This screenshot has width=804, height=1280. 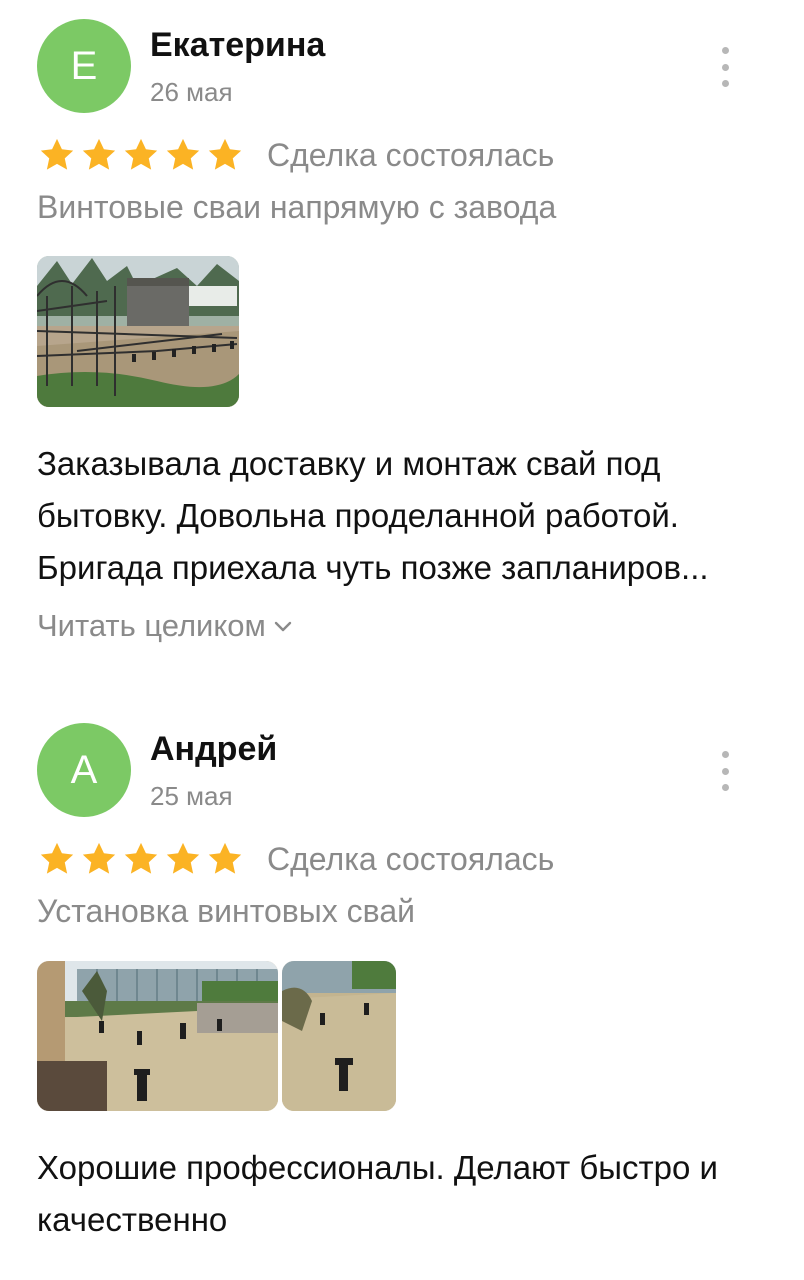 I want to click on avatar: Е, so click(x=84, y=66).